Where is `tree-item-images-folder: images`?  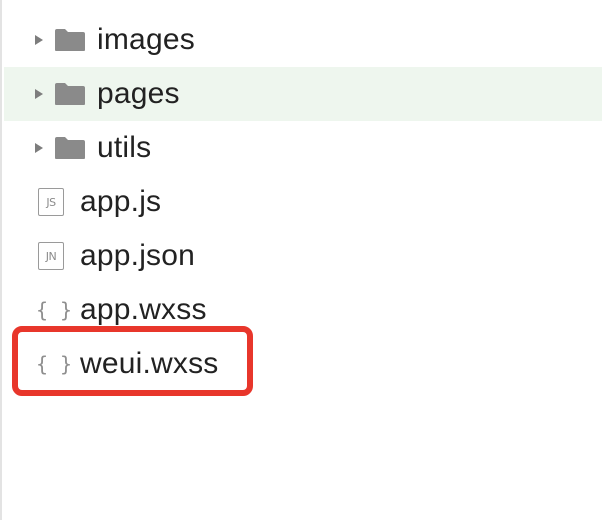
tree-item-images-folder: images is located at coordinates (303, 40).